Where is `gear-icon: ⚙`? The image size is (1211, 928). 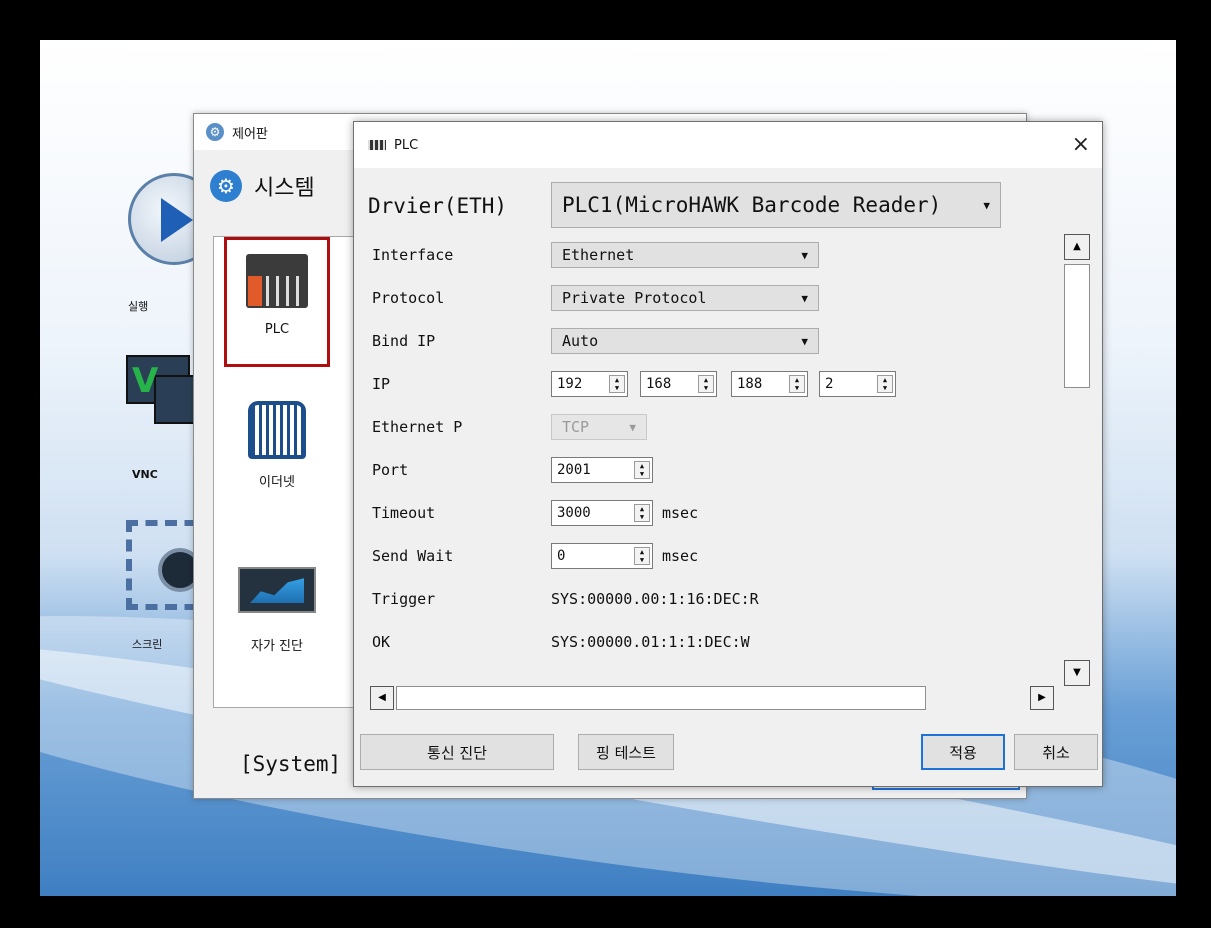
gear-icon: ⚙ is located at coordinates (215, 132).